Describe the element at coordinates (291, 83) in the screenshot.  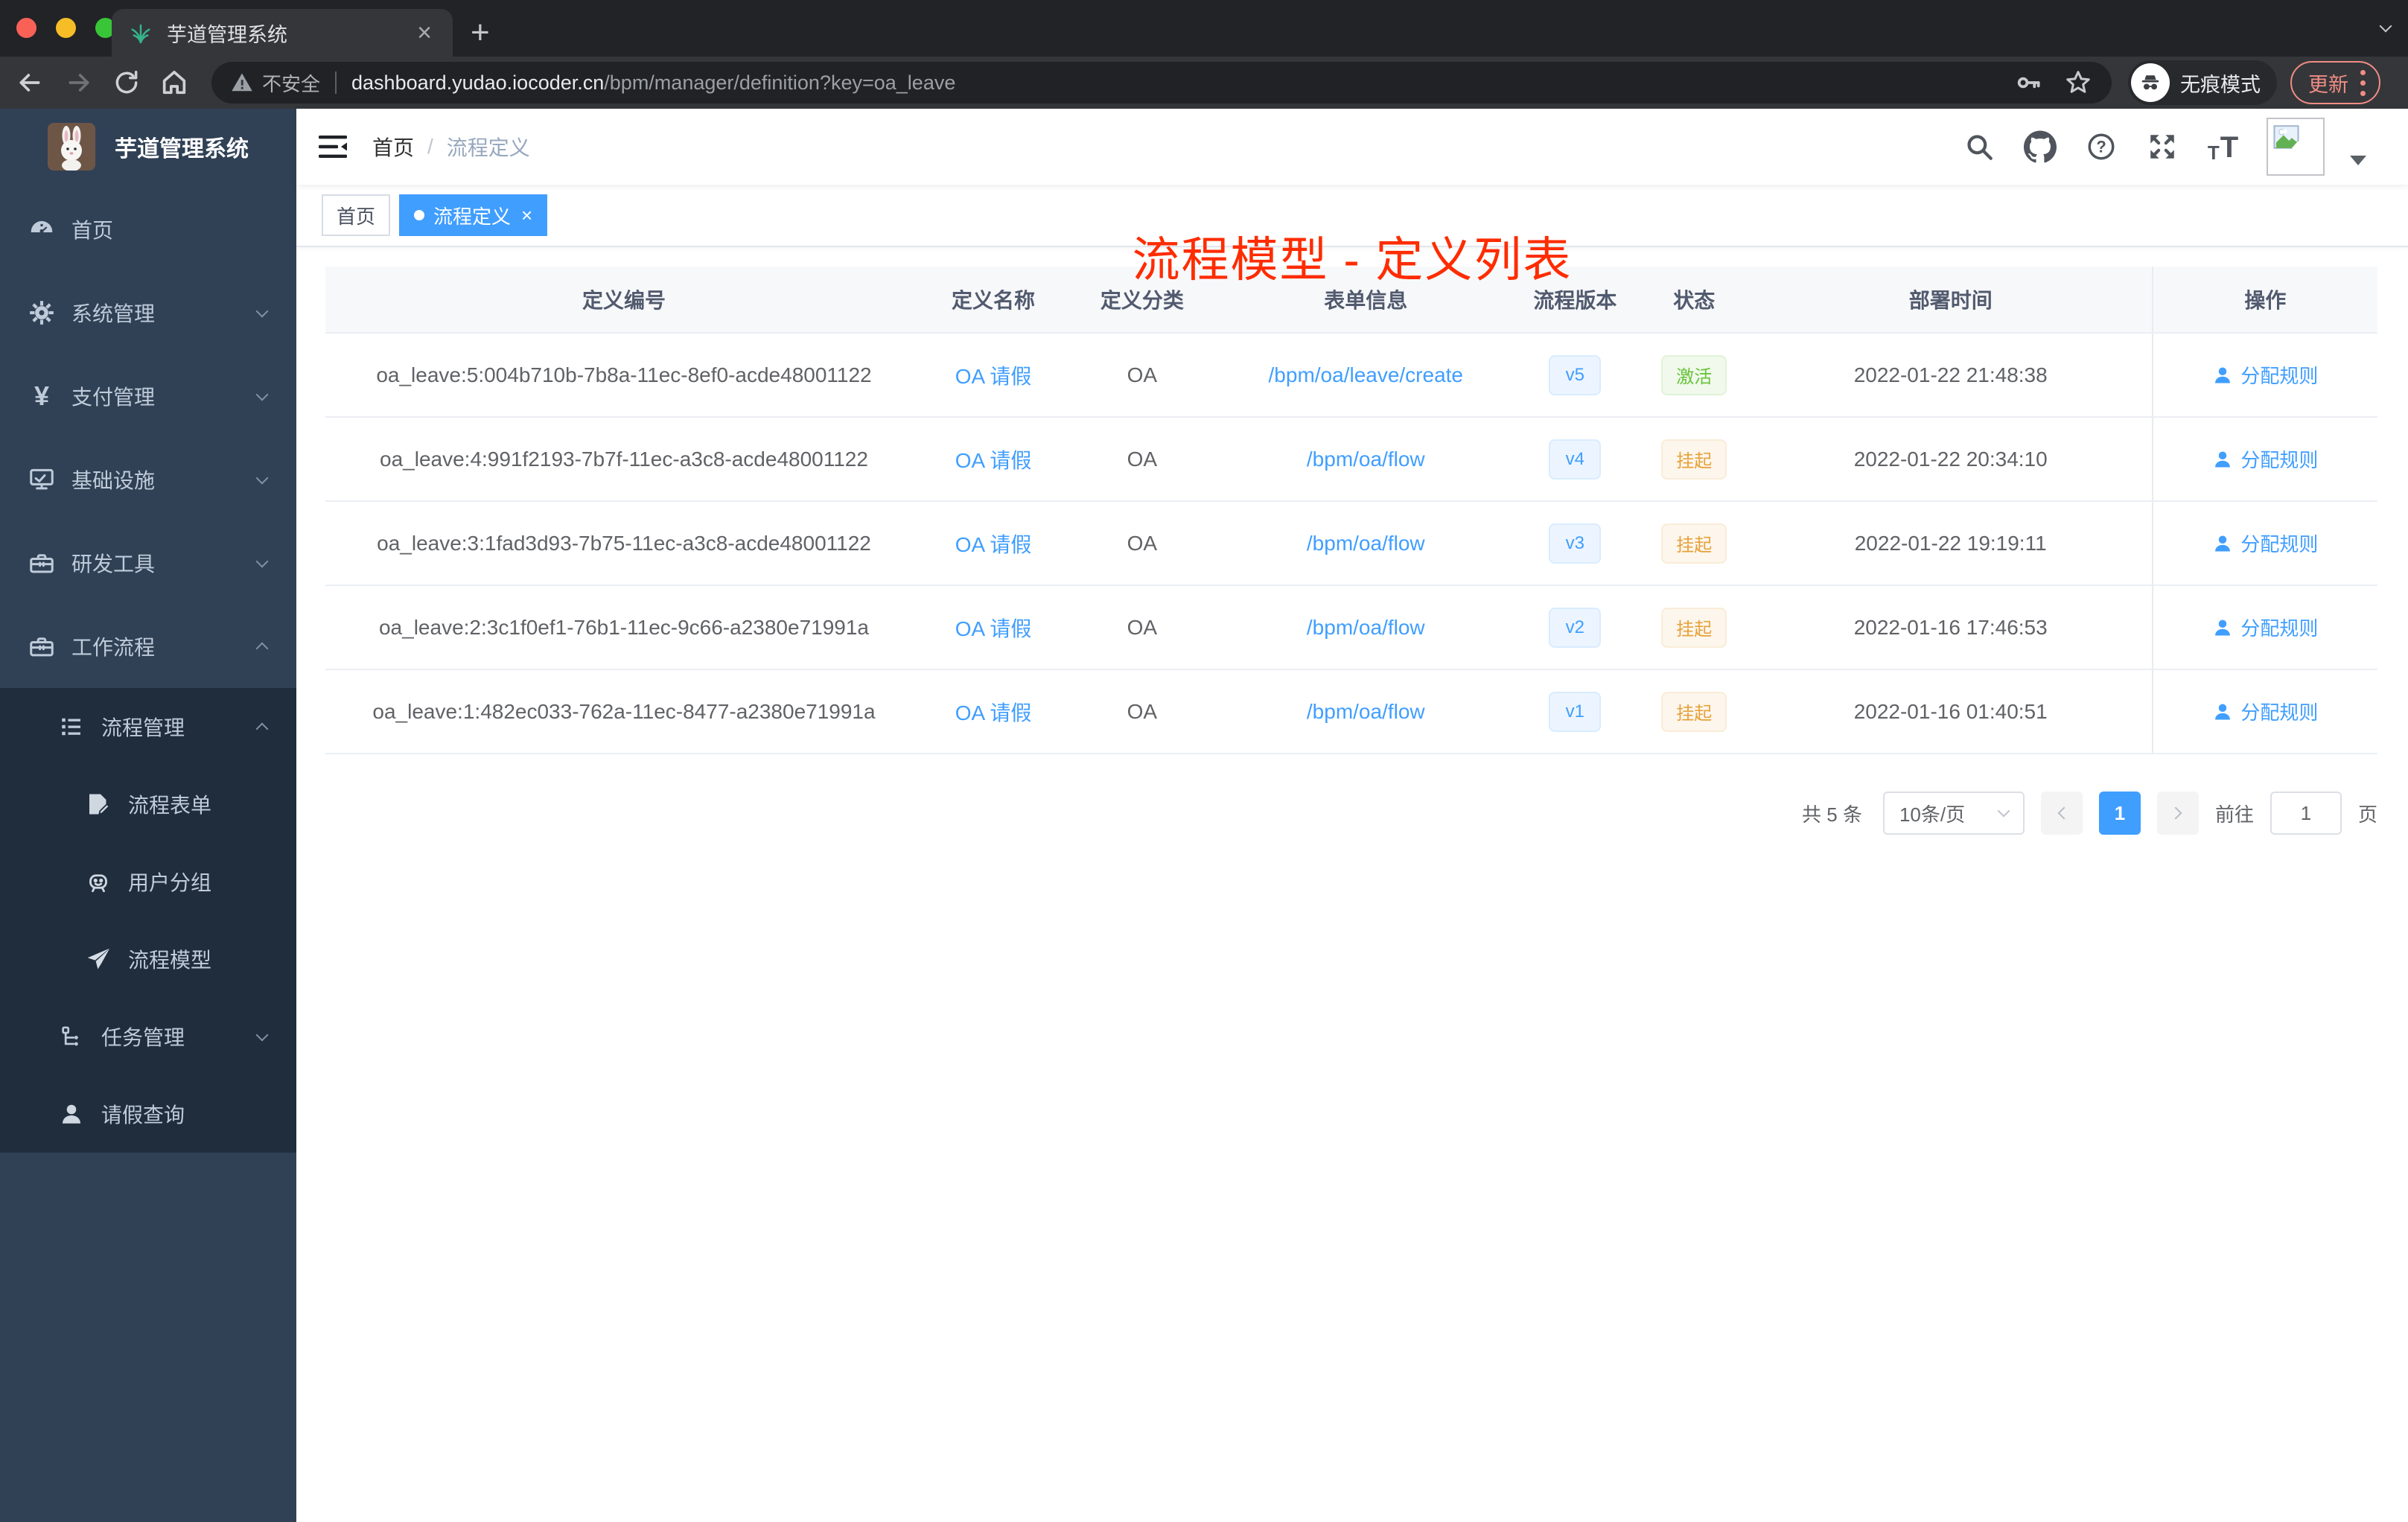
I see `security-label: 不安全` at that location.